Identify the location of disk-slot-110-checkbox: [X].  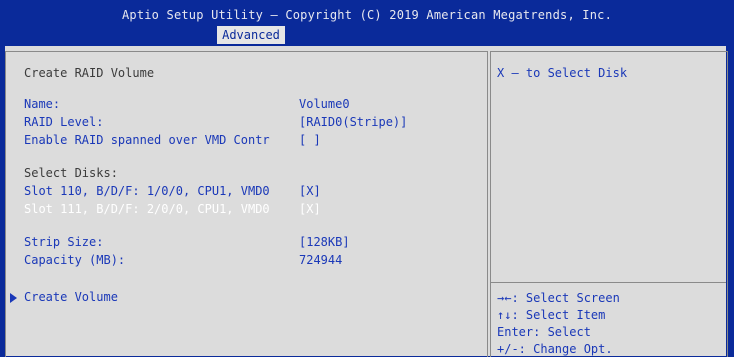
(310, 191).